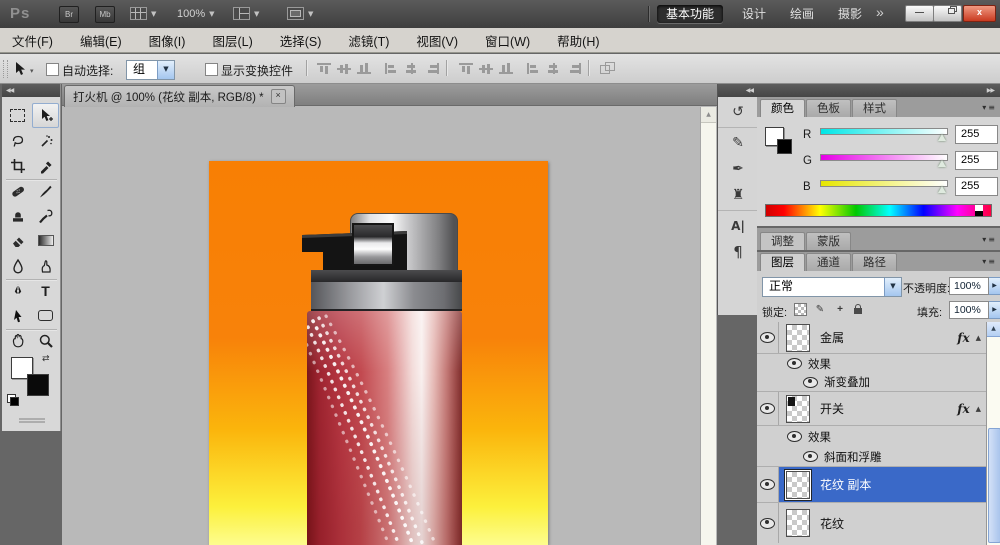 This screenshot has width=1000, height=545. Describe the element at coordinates (17, 315) in the screenshot. I see `path-selection-tool` at that location.